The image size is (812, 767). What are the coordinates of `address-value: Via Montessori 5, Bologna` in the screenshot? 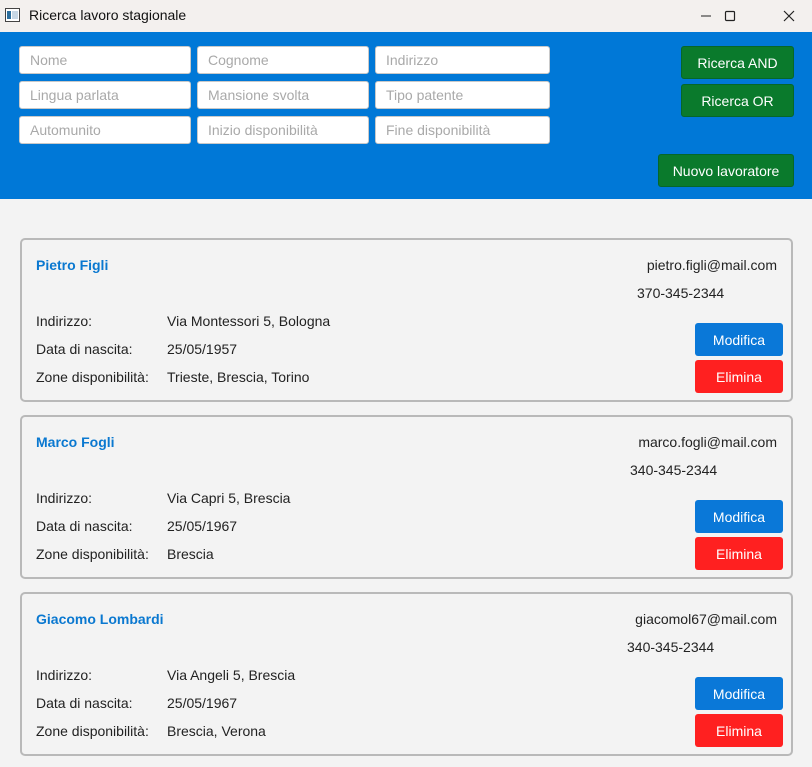 It's located at (249, 321).